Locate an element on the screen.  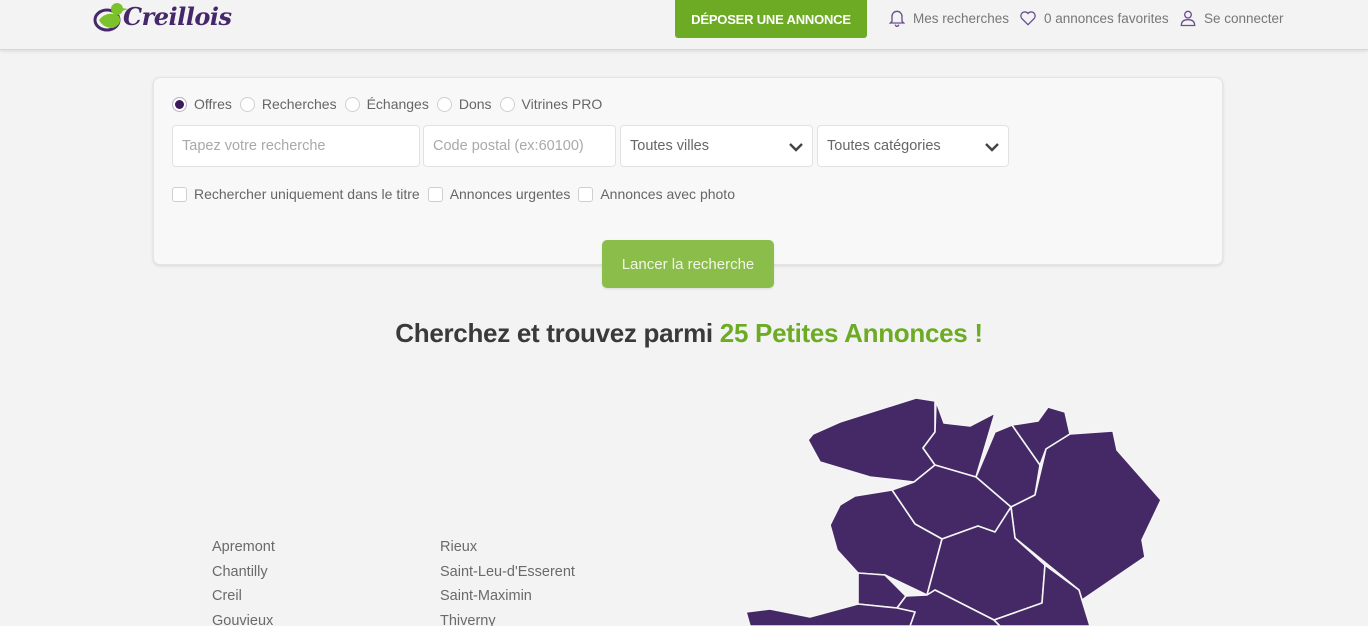
nav-favorites: 0 annonces favorites is located at coordinates (1093, 18).